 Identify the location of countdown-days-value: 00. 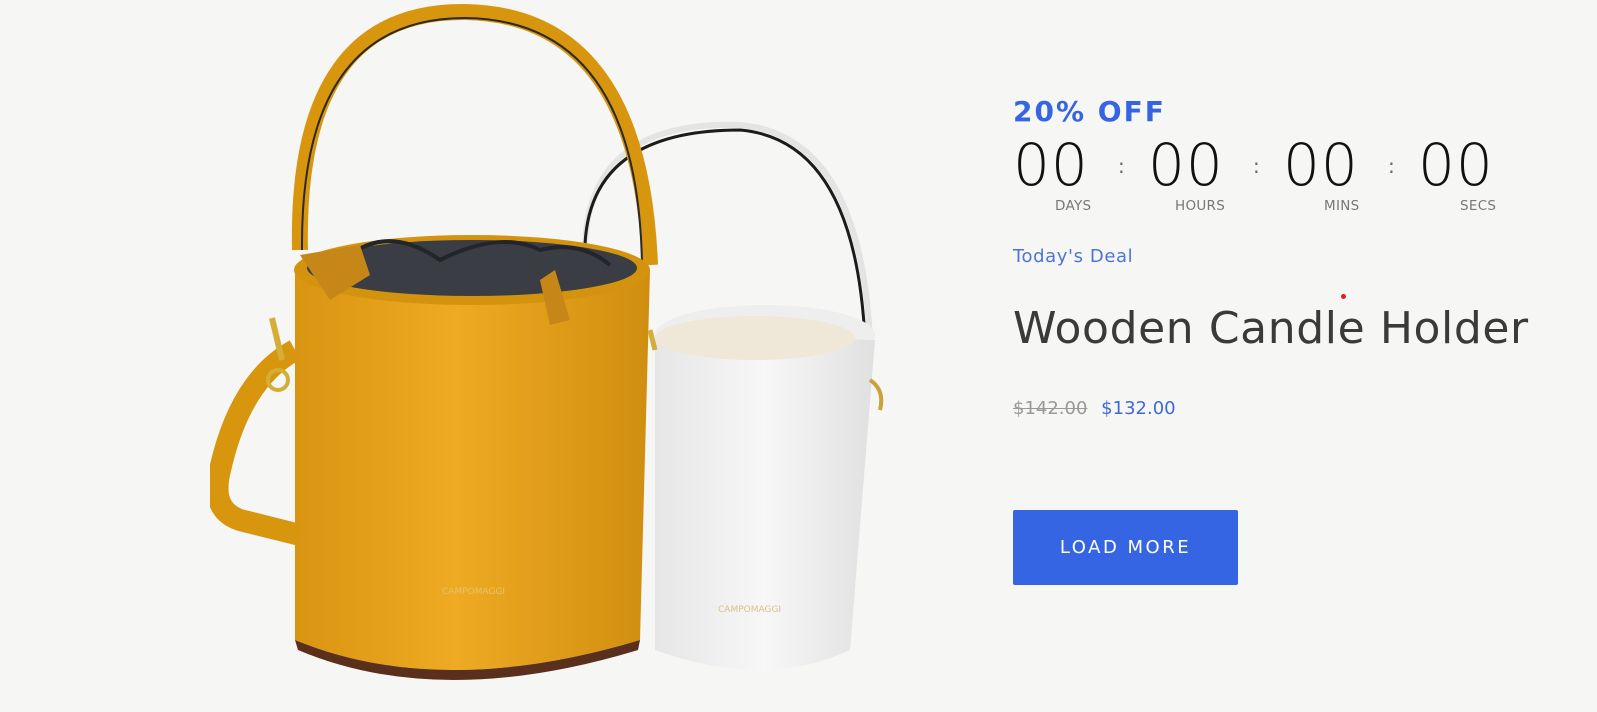
(1051, 165).